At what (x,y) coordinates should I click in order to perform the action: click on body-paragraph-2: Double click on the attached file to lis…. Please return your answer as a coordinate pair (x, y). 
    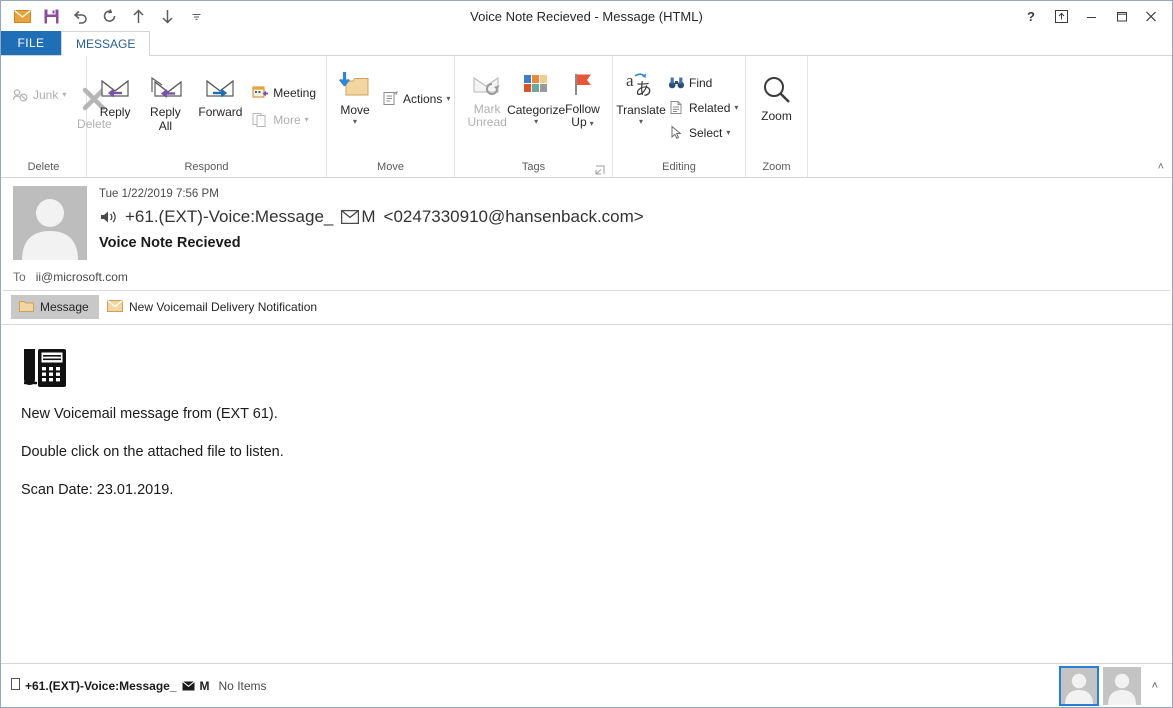
    Looking at the image, I should click on (152, 452).